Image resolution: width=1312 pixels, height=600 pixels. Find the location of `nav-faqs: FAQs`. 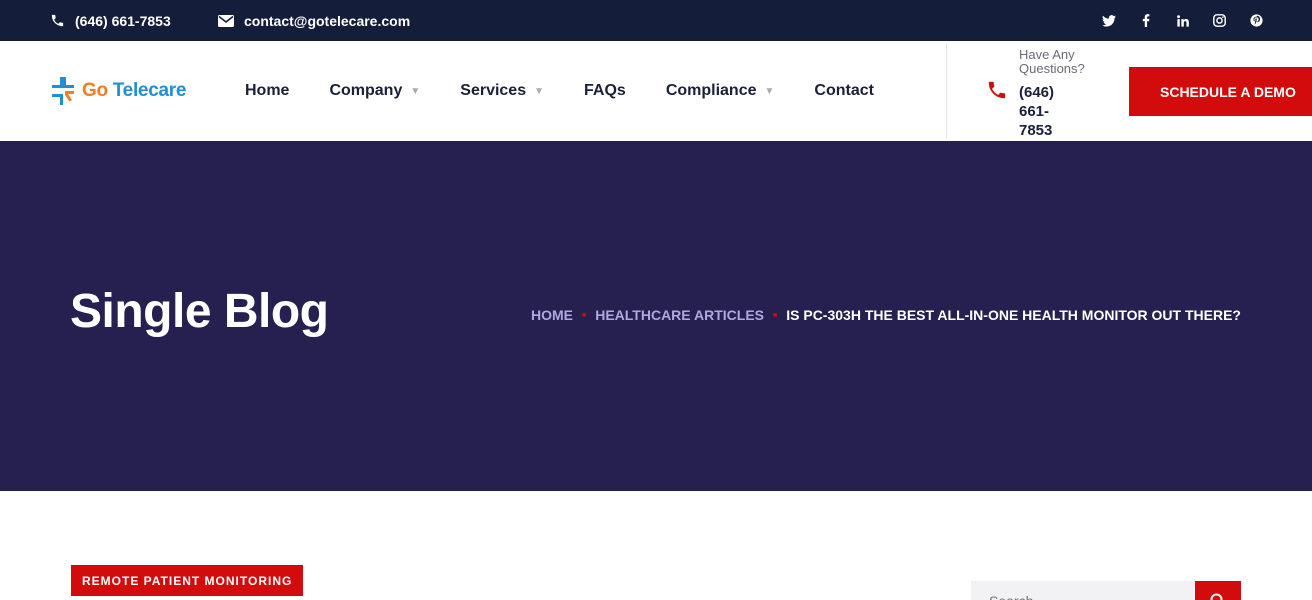

nav-faqs: FAQs is located at coordinates (605, 91).